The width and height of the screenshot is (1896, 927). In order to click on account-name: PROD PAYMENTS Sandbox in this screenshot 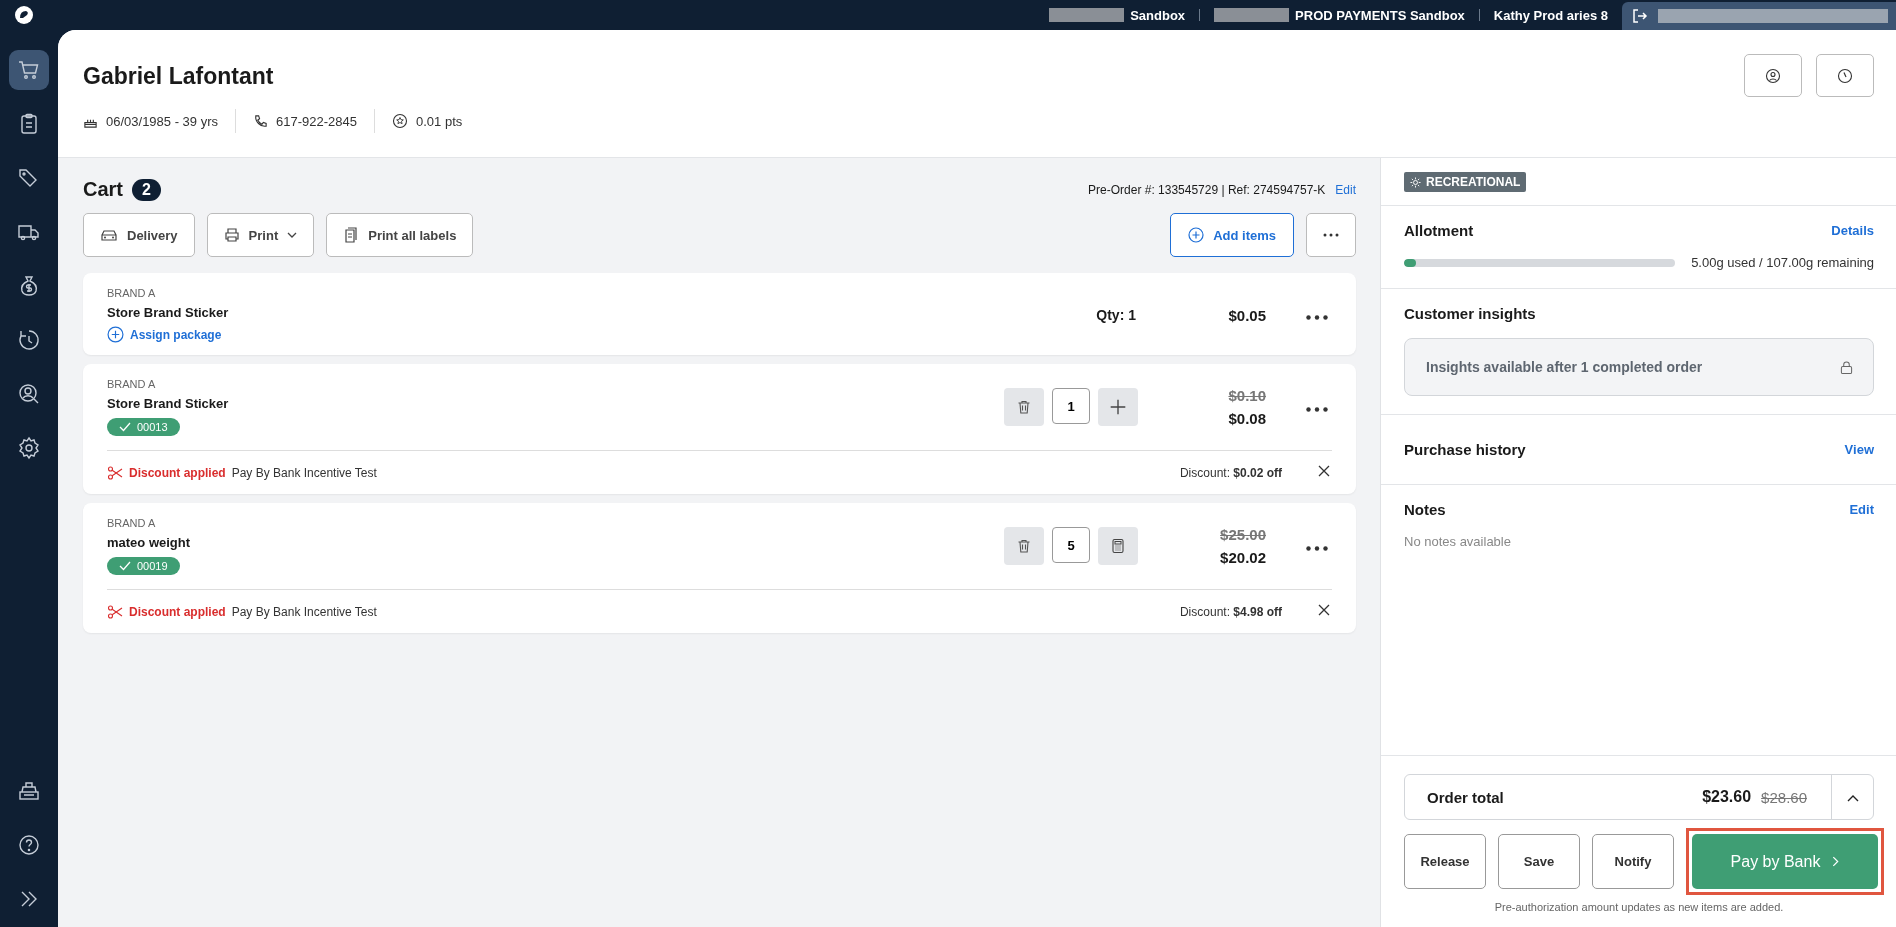, I will do `click(1380, 15)`.